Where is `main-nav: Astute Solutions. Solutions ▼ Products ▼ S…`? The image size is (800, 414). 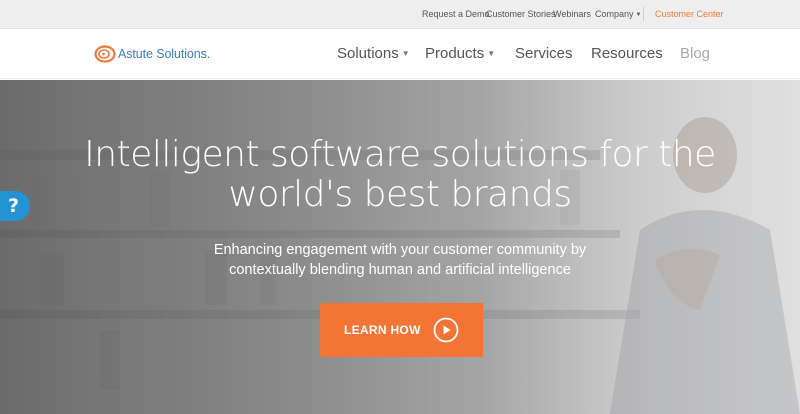 main-nav: Astute Solutions. Solutions ▼ Products ▼ S… is located at coordinates (400, 54).